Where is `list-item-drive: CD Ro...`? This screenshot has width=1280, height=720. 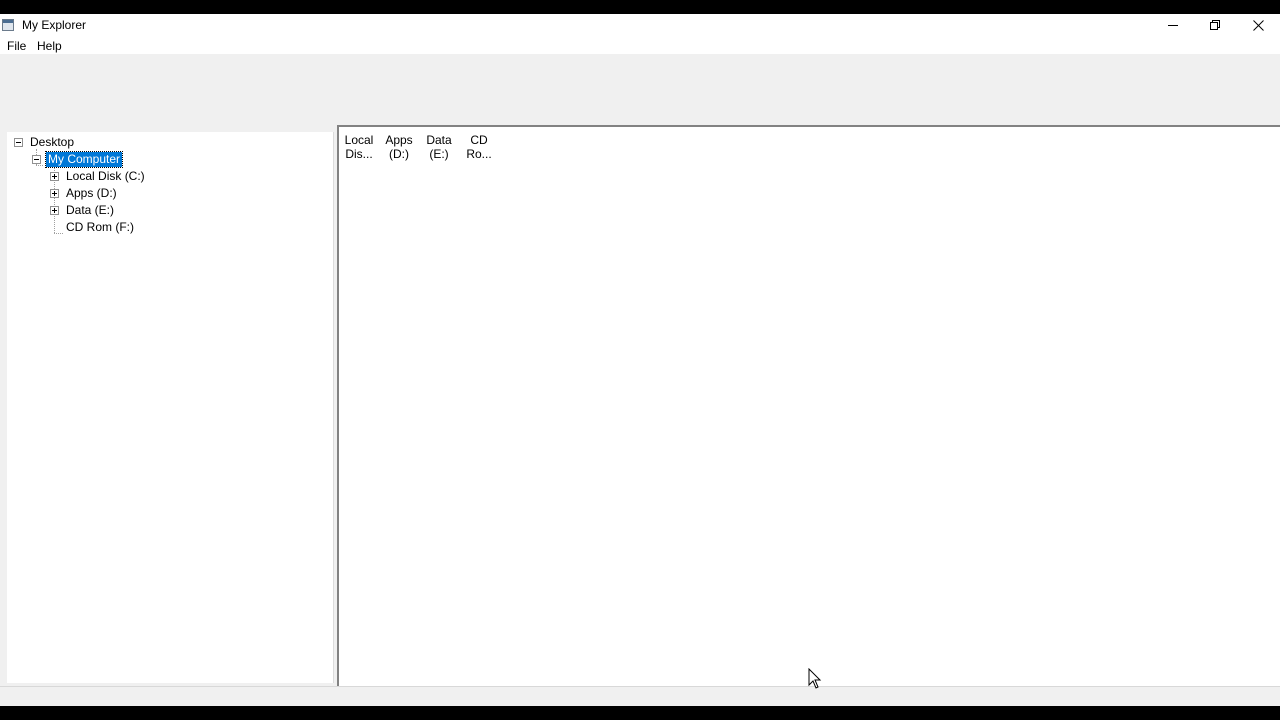
list-item-drive: CD Ro... is located at coordinates (479, 147).